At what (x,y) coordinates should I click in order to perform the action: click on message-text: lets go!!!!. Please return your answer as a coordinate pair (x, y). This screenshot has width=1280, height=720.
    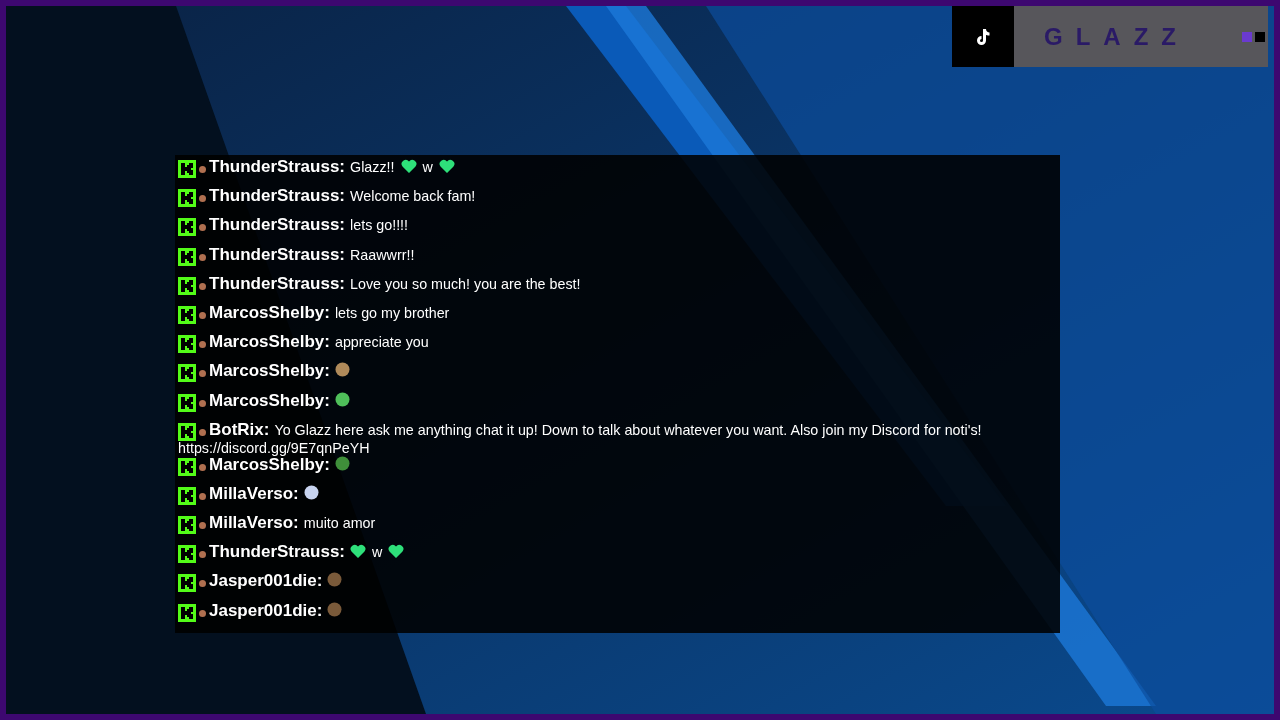
    Looking at the image, I should click on (379, 225).